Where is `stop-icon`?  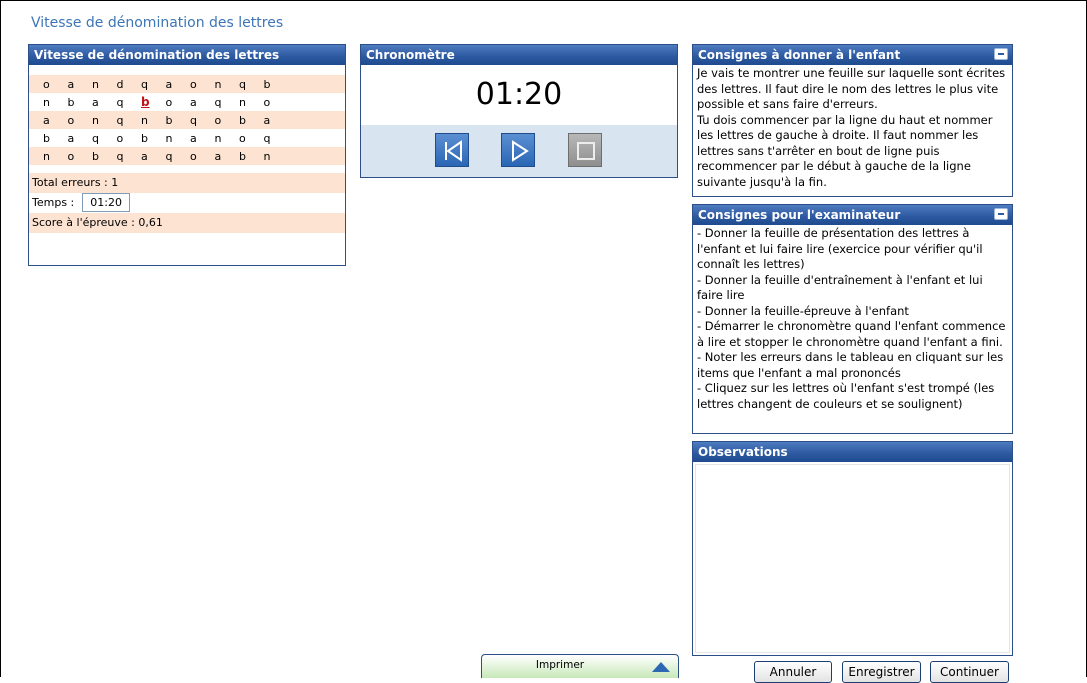 stop-icon is located at coordinates (586, 151).